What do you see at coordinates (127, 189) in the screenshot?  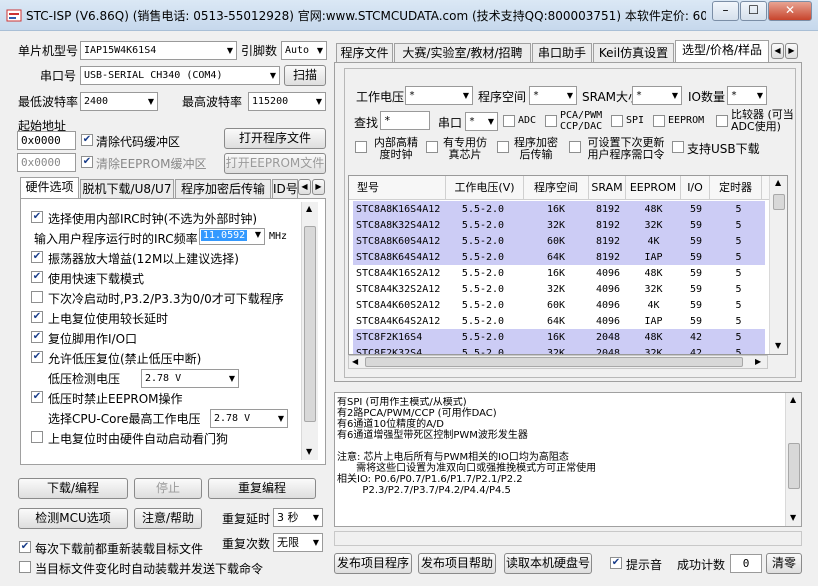 I see `tab-offline: 脱机下载/U8/U7` at bounding box center [127, 189].